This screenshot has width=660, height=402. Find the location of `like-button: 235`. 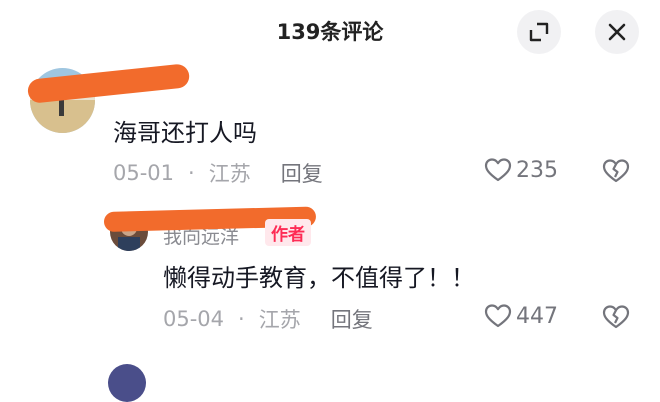

like-button: 235 is located at coordinates (521, 170).